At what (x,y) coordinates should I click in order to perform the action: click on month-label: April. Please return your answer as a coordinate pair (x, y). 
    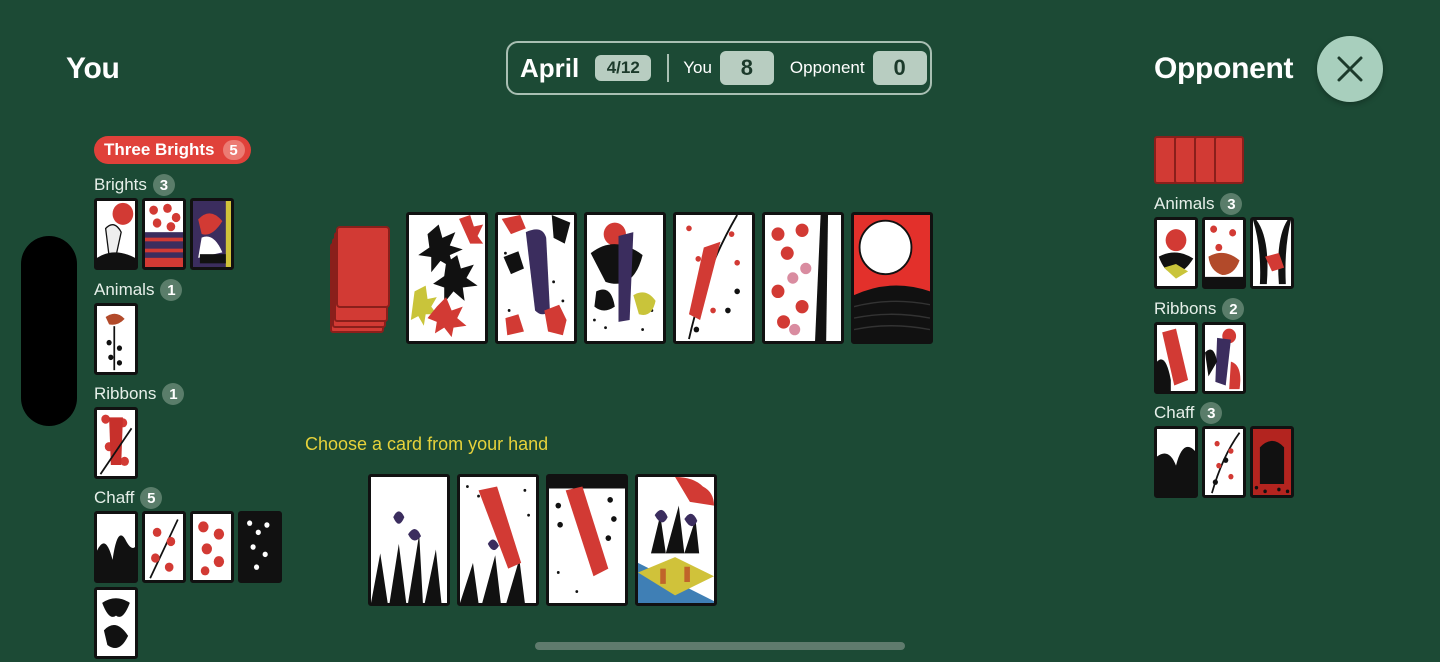
    Looking at the image, I should click on (550, 67).